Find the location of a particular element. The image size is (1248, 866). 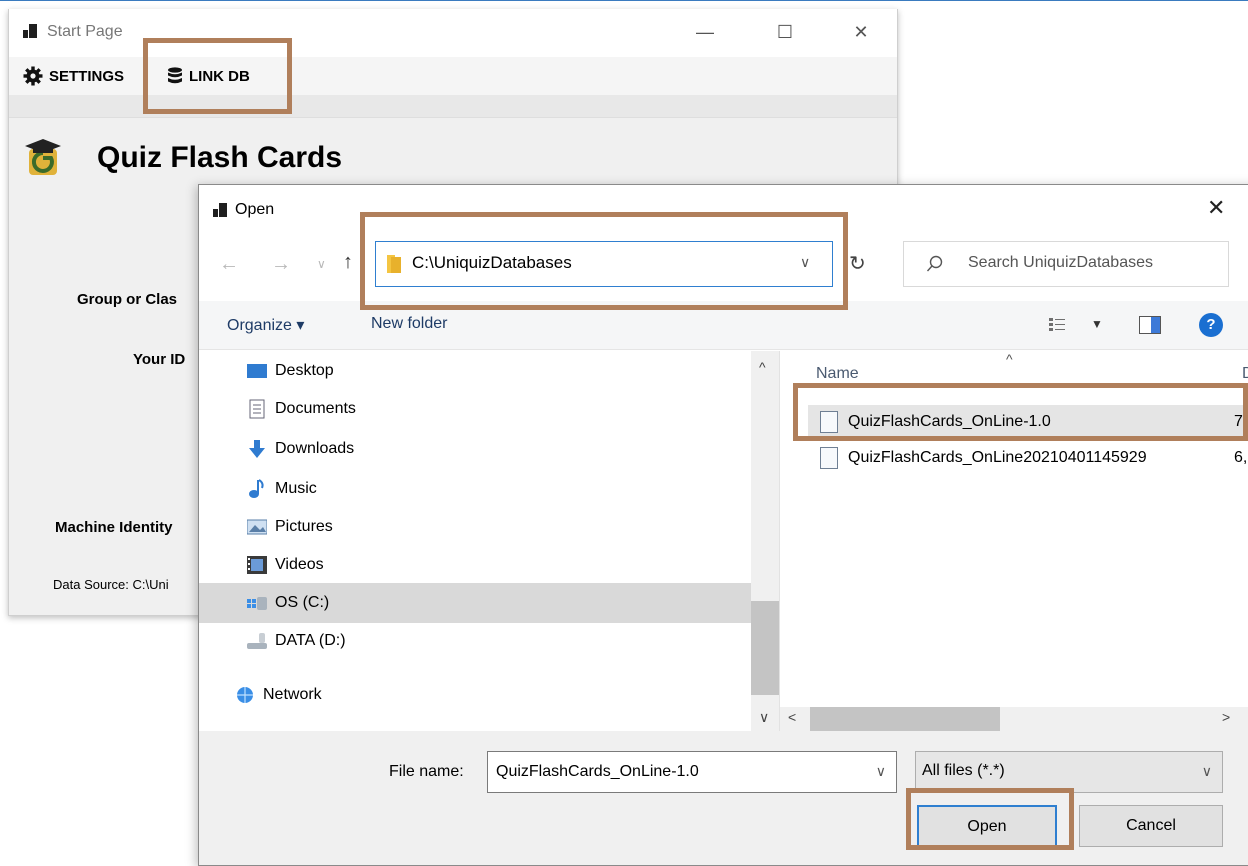

nav-item-data-d: DATA (D:) is located at coordinates (296, 641).